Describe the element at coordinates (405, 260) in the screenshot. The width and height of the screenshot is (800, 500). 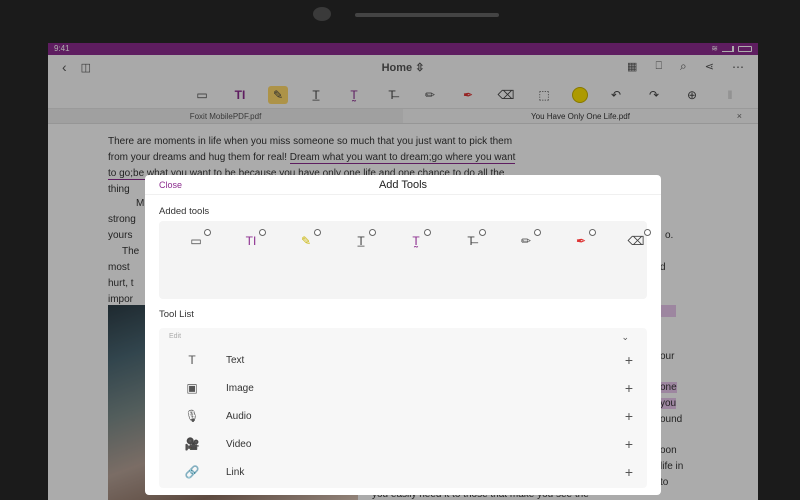
I see `added-tools-panel: ▭ TI ✎ T̲ T̰ T̶ ✏ ✒ ⌫` at that location.